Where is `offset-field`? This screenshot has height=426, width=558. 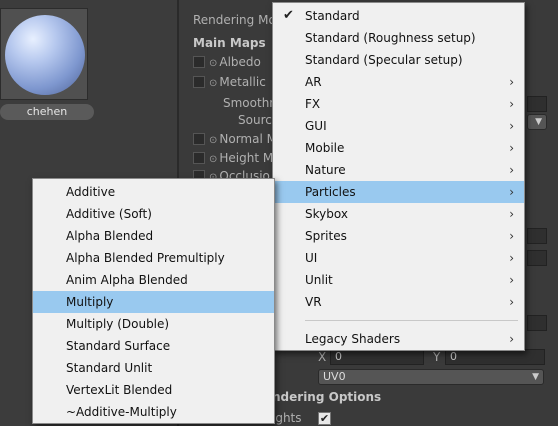
offset-field is located at coordinates (537, 323).